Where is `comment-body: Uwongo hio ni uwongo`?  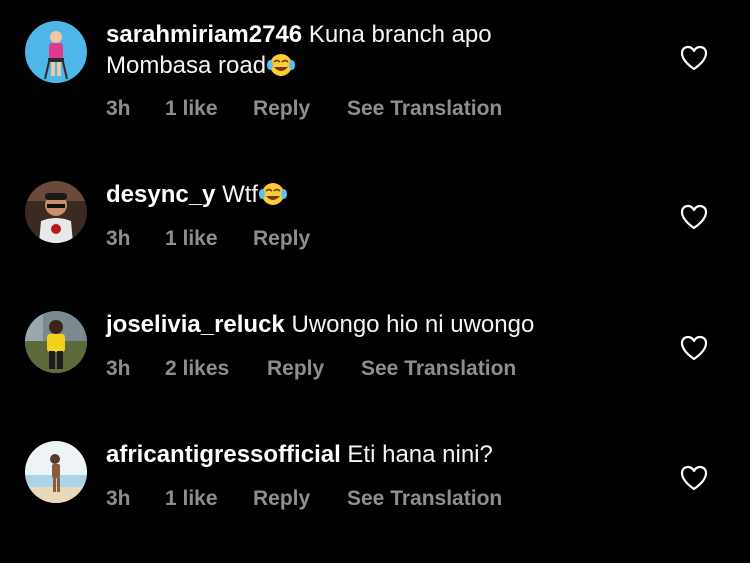
comment-body: Uwongo hio ni uwongo is located at coordinates (413, 324).